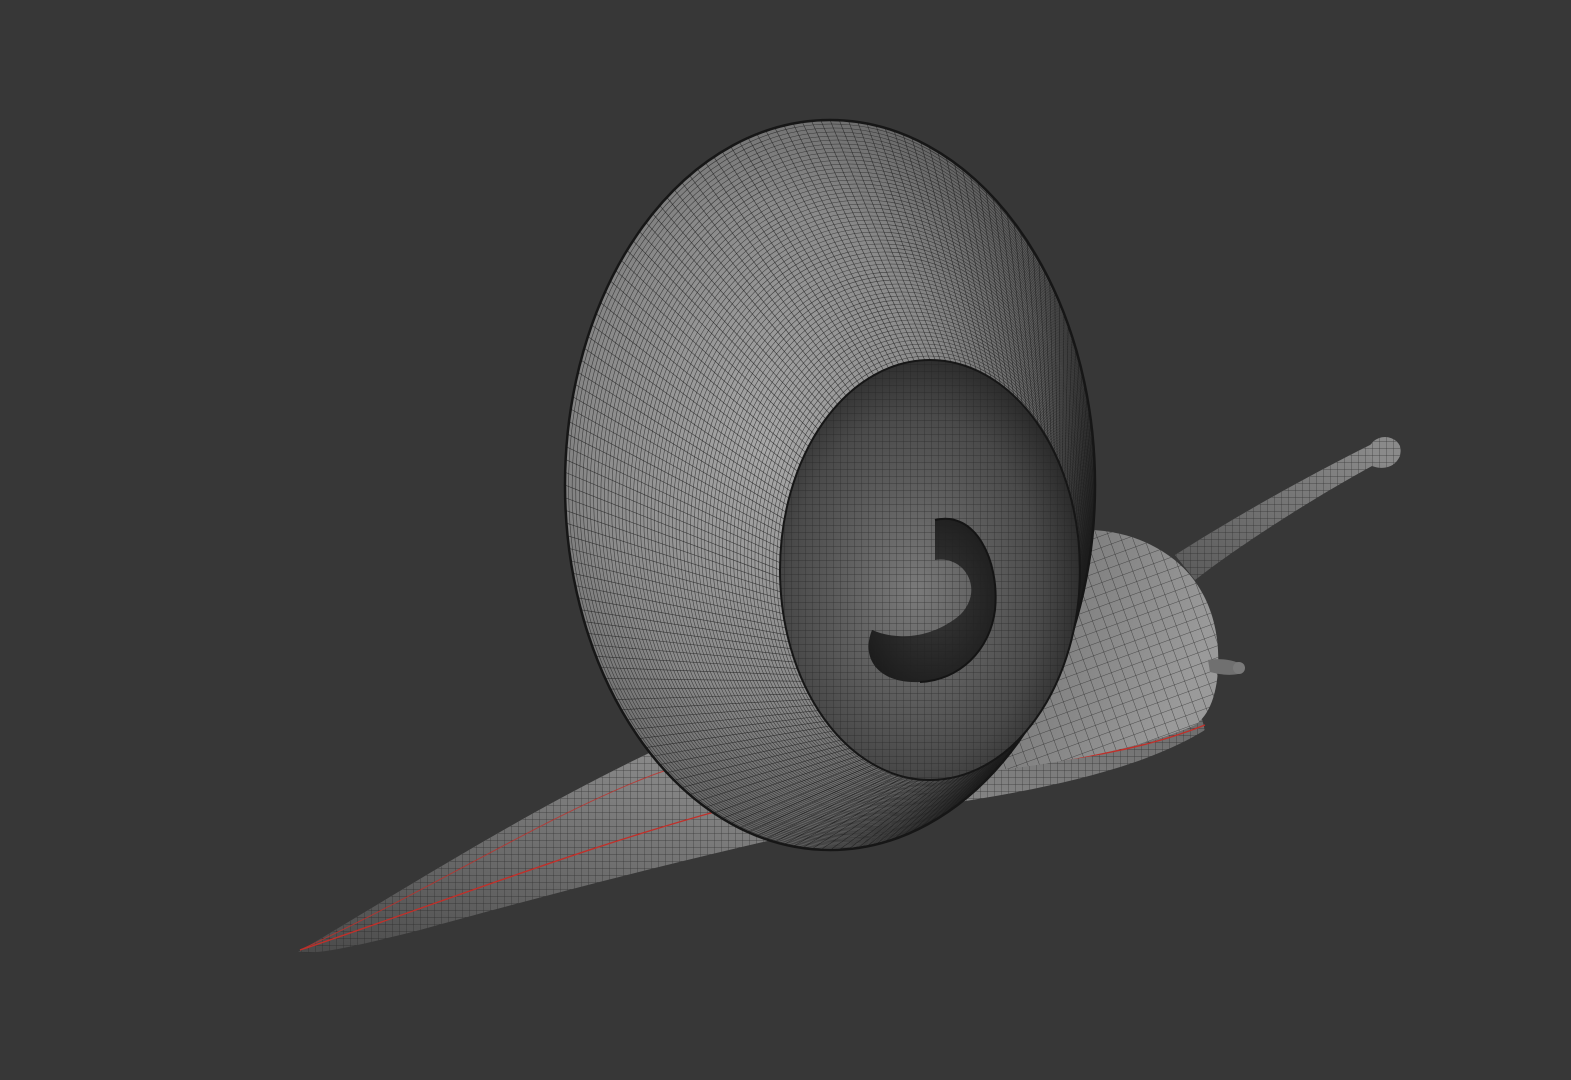  I want to click on shell-inner-whorl, so click(930, 570).